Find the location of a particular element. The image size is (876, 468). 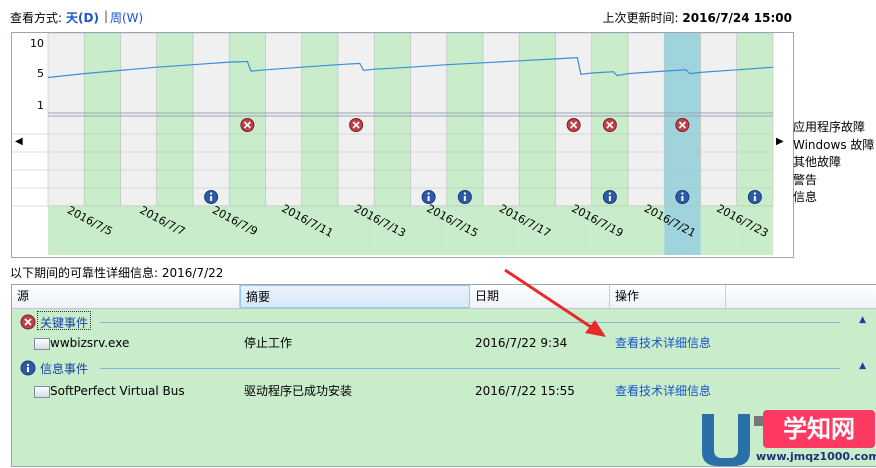

scroll-right-icon: ▶ is located at coordinates (780, 141).